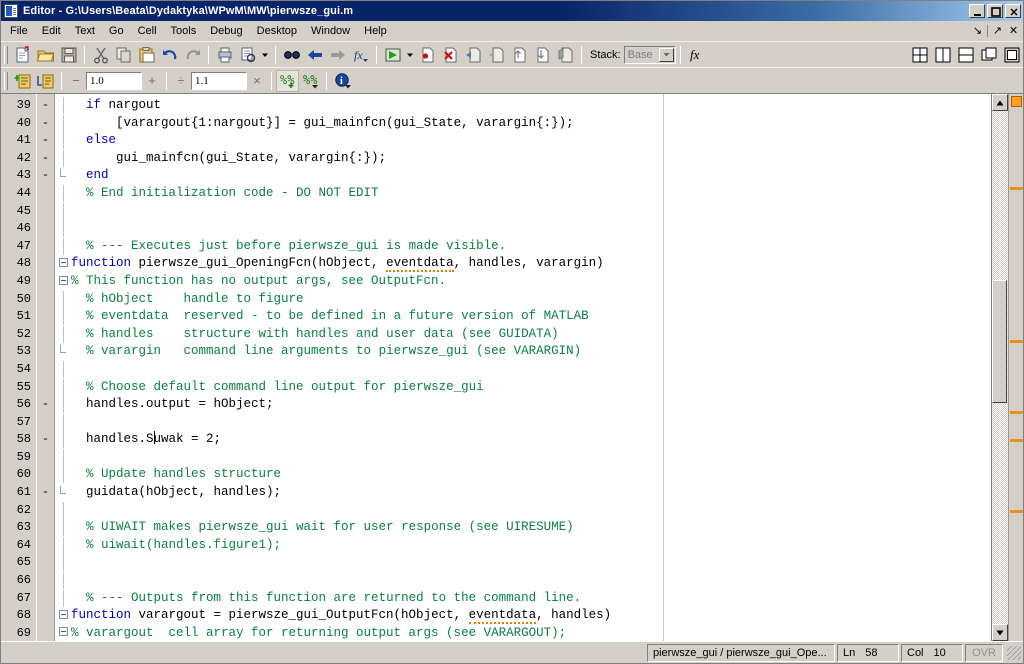  Describe the element at coordinates (247, 55) in the screenshot. I see `print-preview-icon` at that location.